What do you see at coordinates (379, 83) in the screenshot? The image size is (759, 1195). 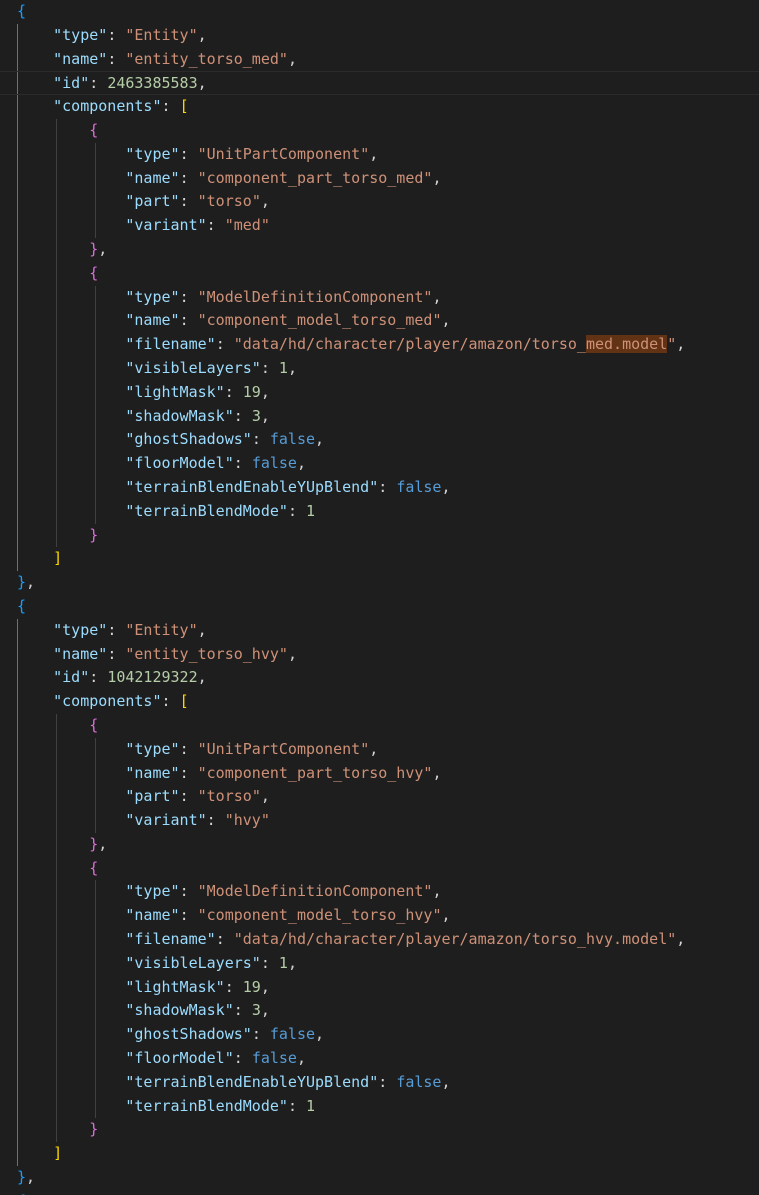 I see `code-line: "id": 2463385583,` at bounding box center [379, 83].